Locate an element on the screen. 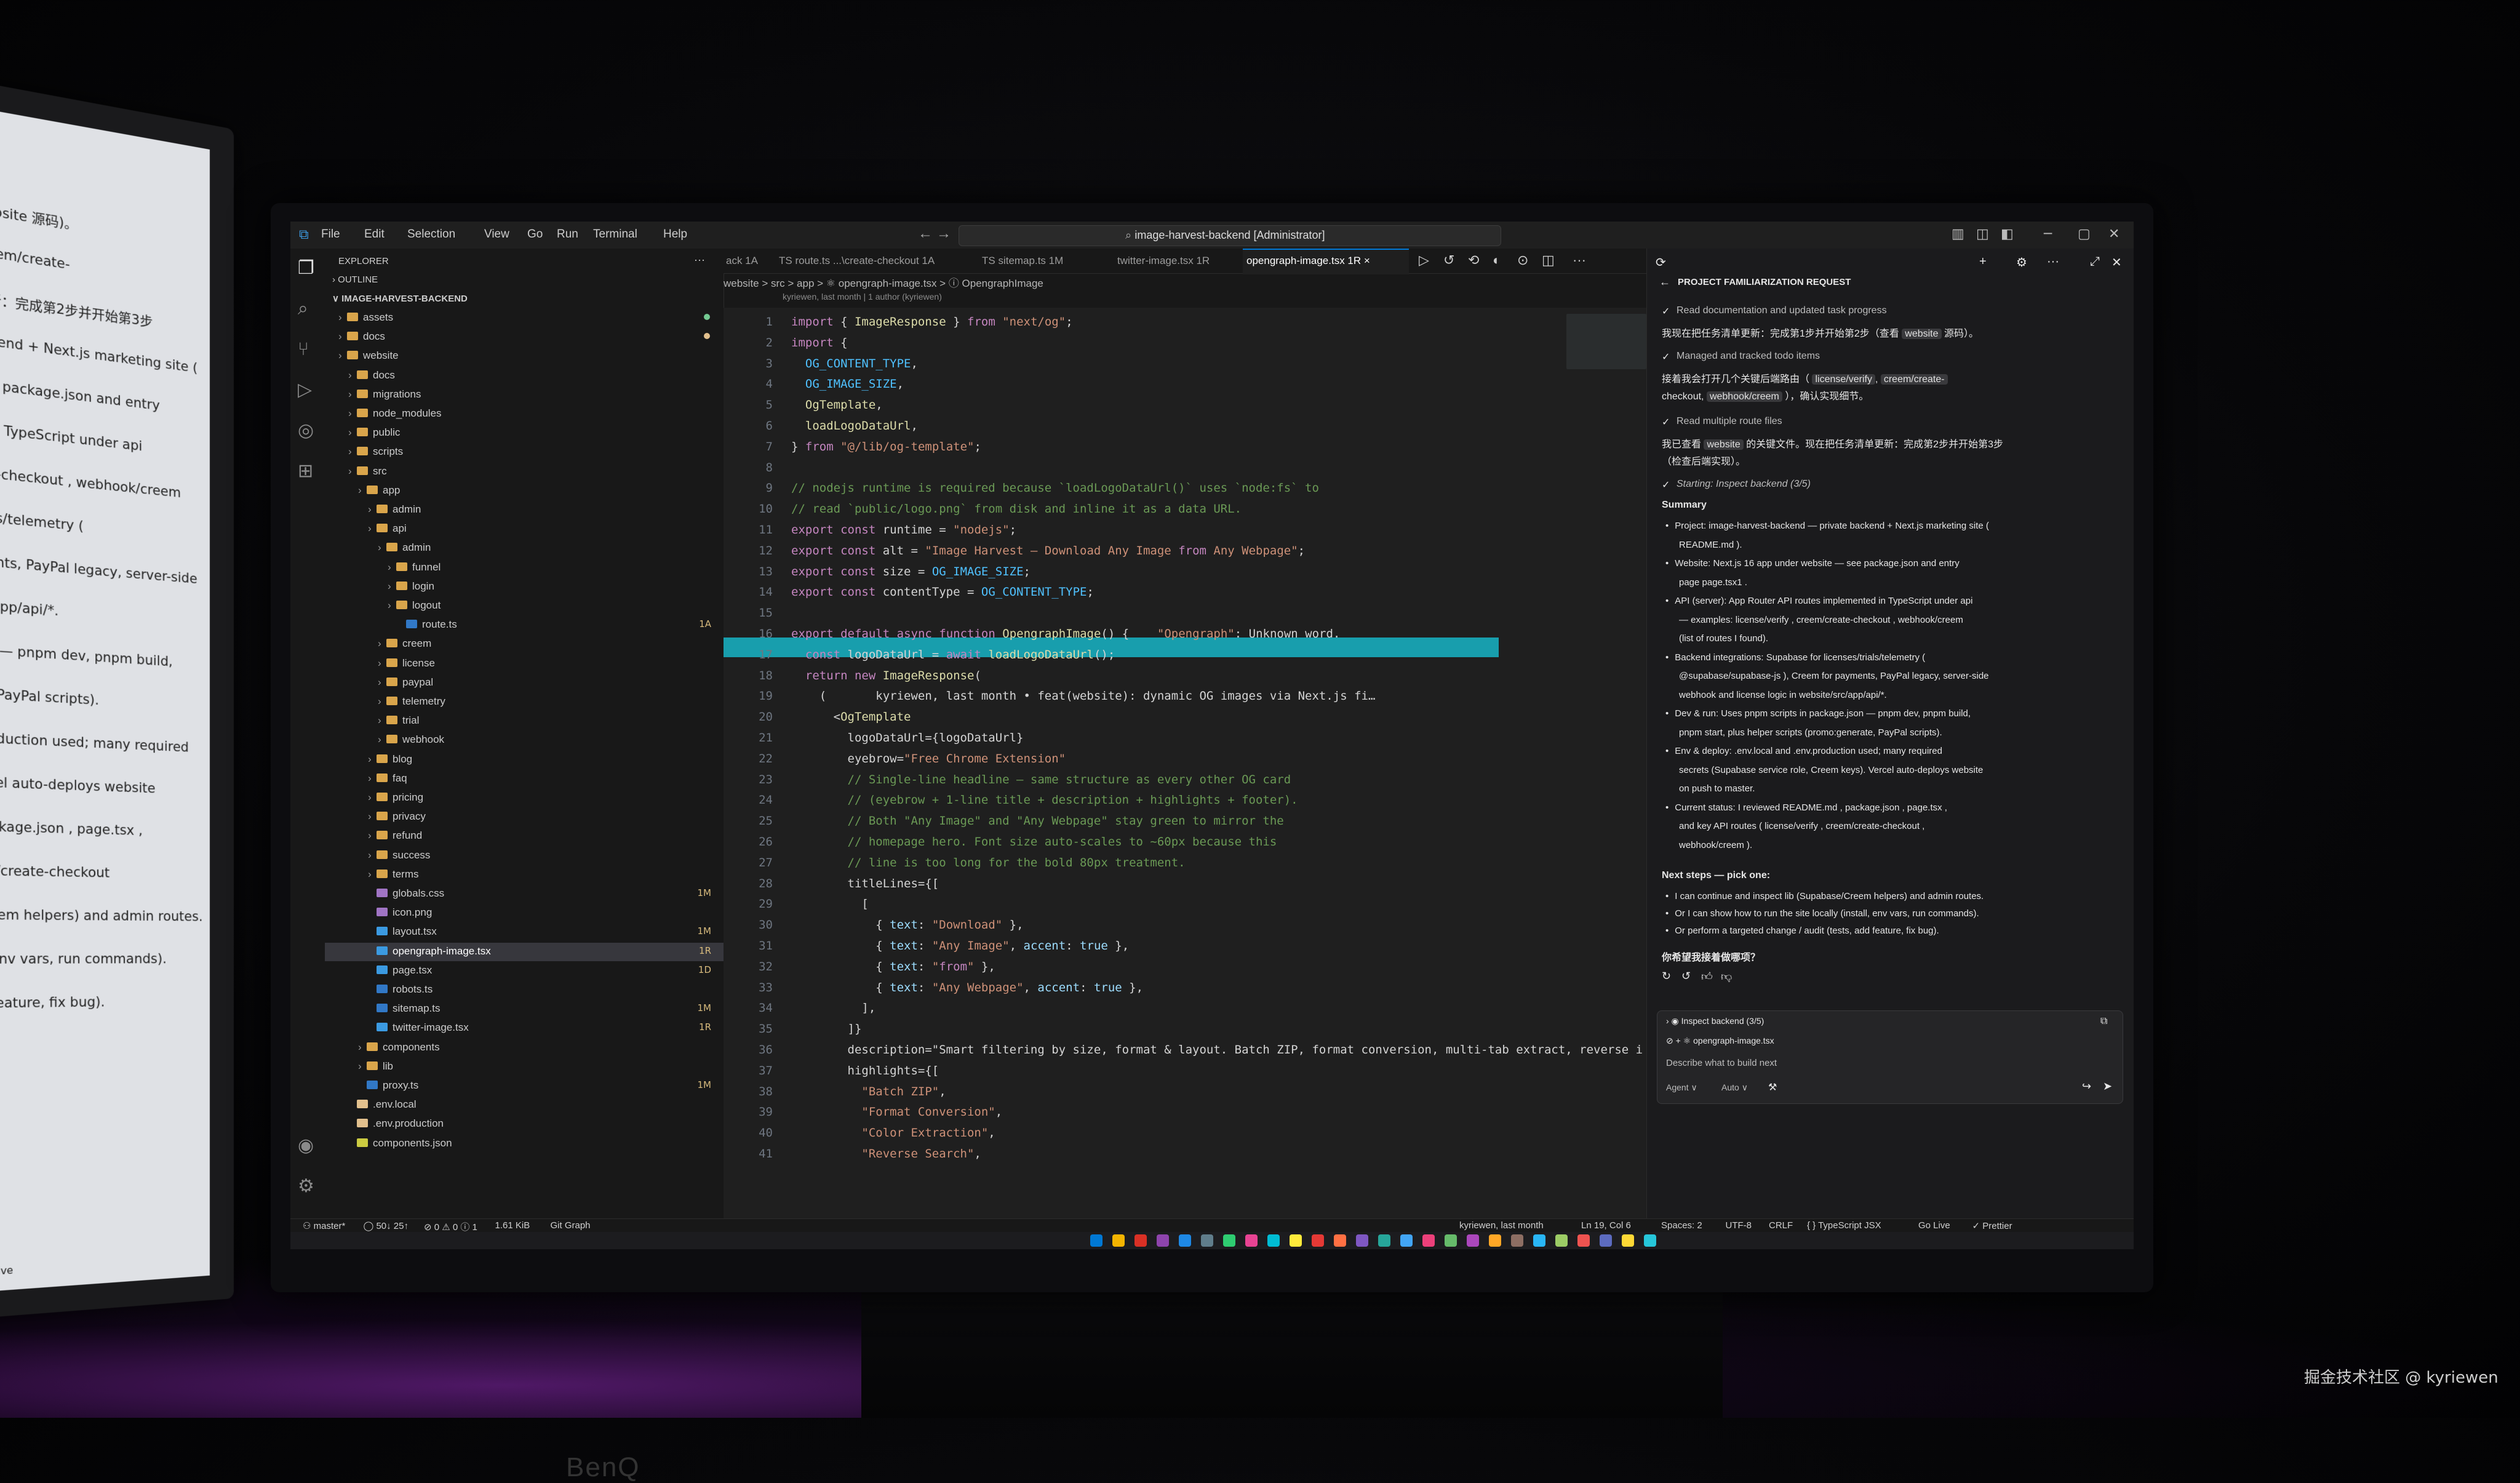 Image resolution: width=2520 pixels, height=1483 pixels. status-item: ⚇ master* is located at coordinates (324, 1225).